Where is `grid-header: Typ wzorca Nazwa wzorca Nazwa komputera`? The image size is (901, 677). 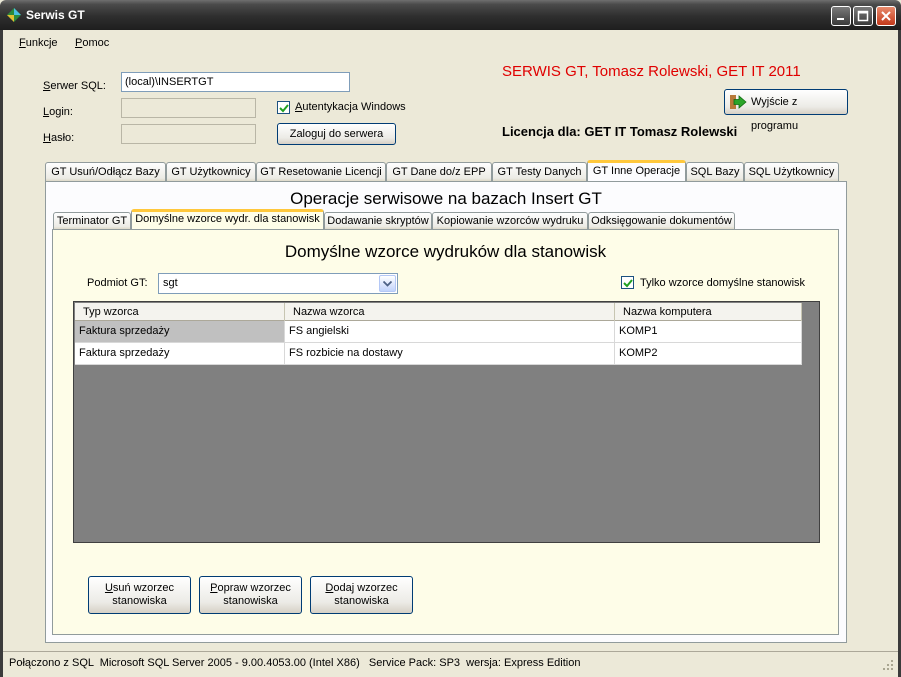 grid-header: Typ wzorca Nazwa wzorca Nazwa komputera is located at coordinates (438, 312).